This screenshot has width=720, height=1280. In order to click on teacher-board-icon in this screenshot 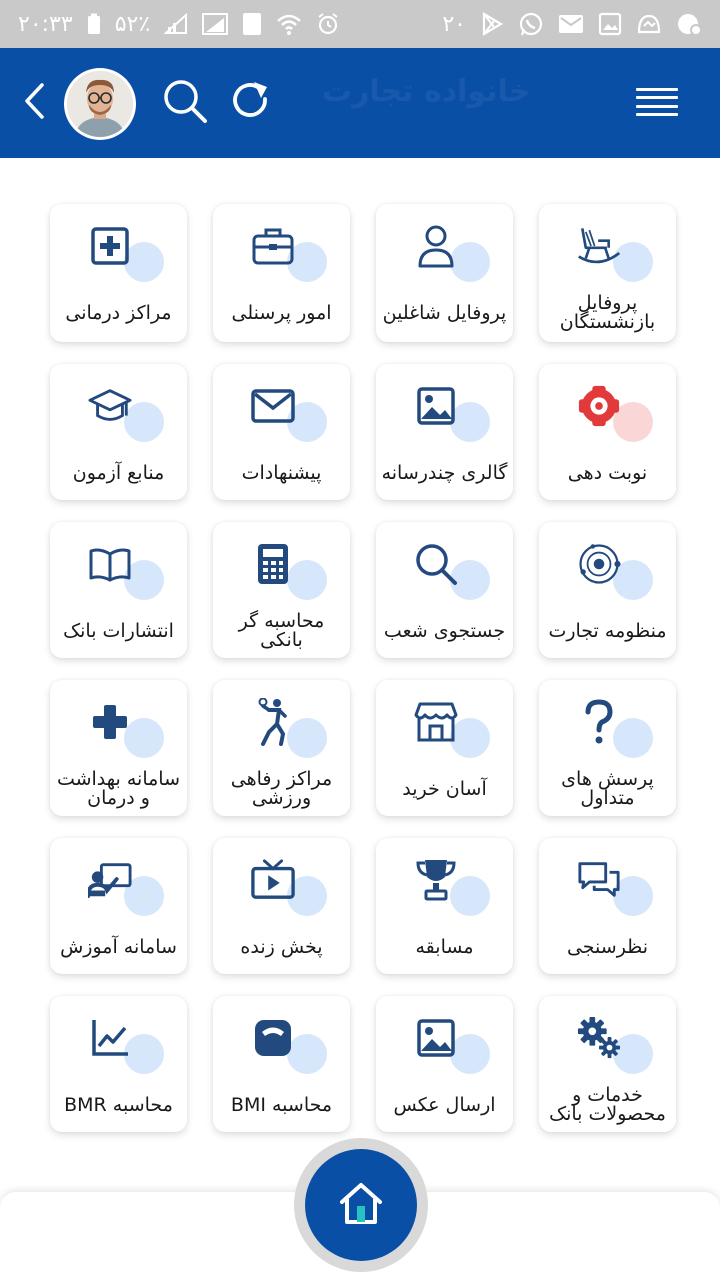, I will do `click(110, 880)`.